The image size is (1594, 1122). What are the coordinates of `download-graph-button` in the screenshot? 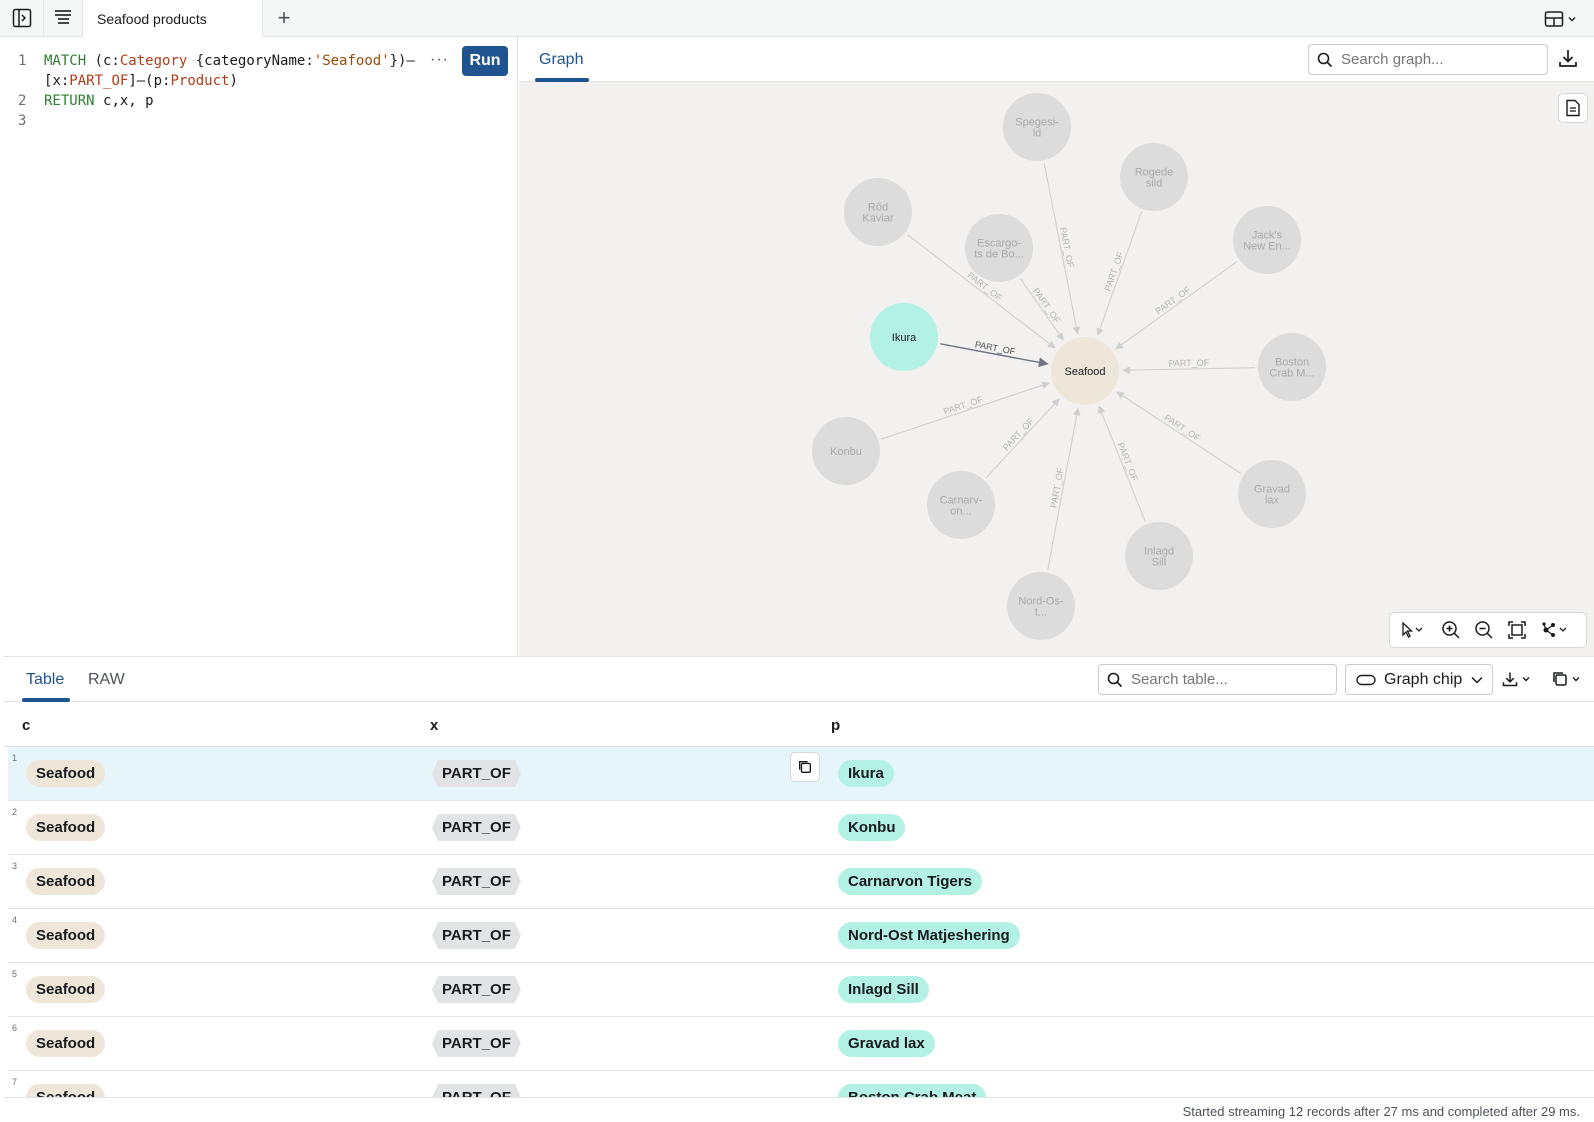 It's located at (1569, 59).